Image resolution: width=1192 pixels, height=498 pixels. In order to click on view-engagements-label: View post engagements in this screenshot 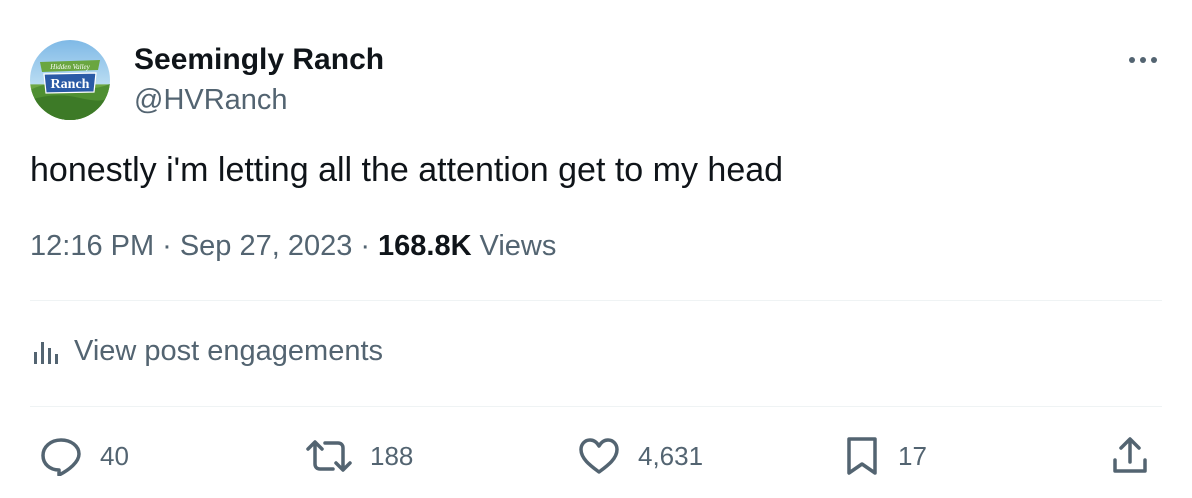, I will do `click(229, 351)`.